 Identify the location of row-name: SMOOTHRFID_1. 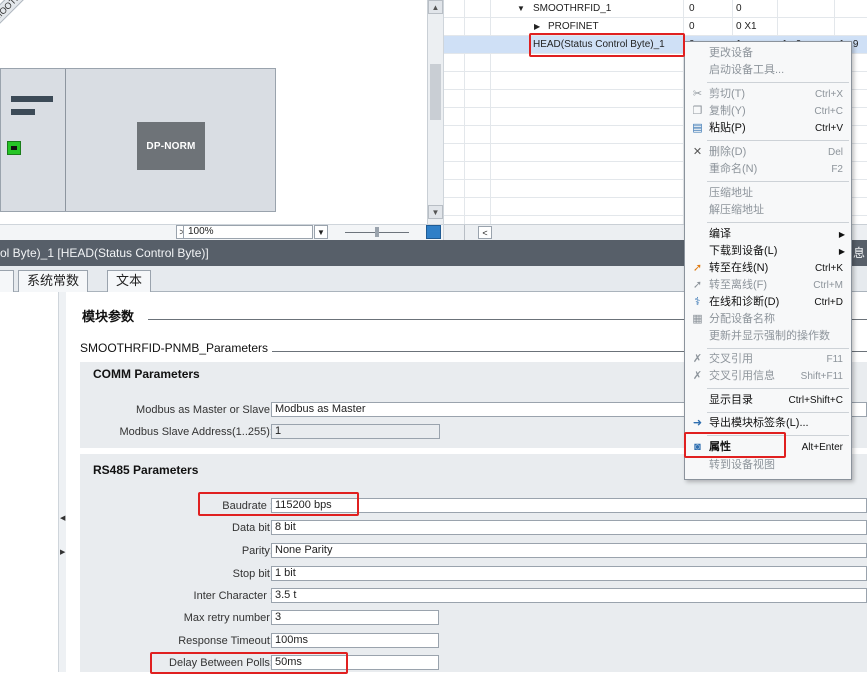
(572, 8).